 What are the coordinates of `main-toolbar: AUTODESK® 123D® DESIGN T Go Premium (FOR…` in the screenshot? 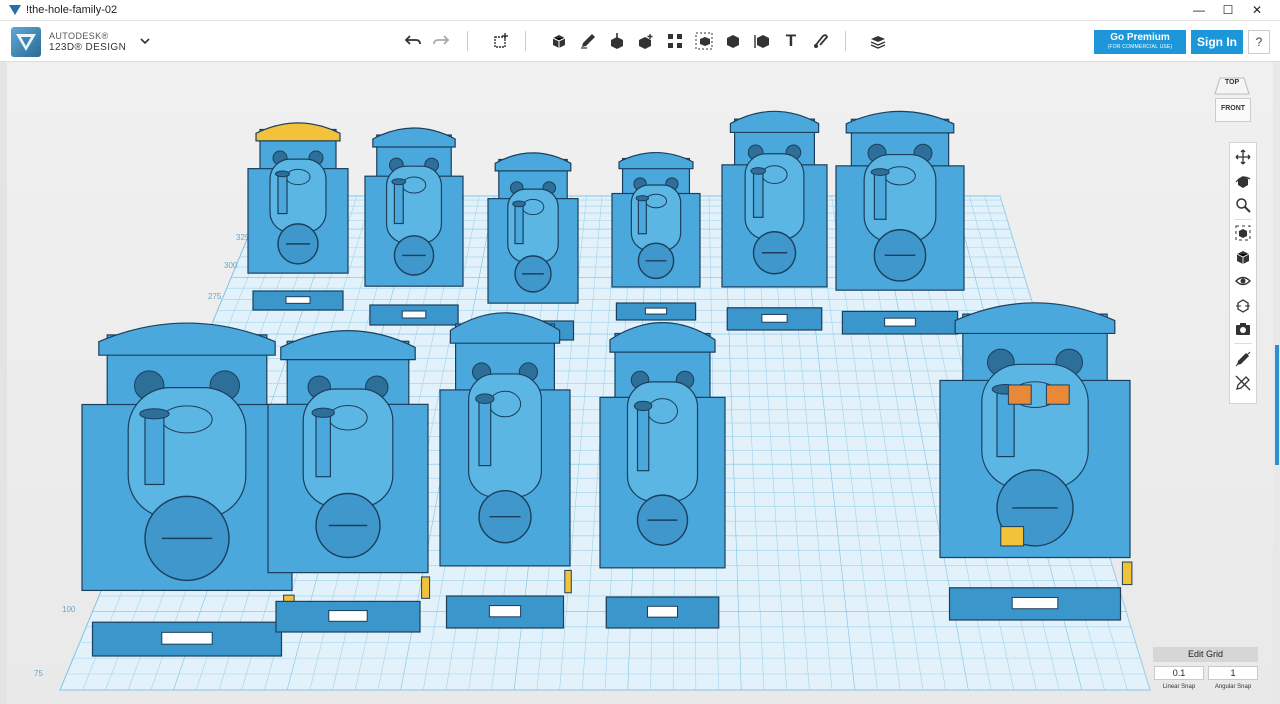 It's located at (640, 41).